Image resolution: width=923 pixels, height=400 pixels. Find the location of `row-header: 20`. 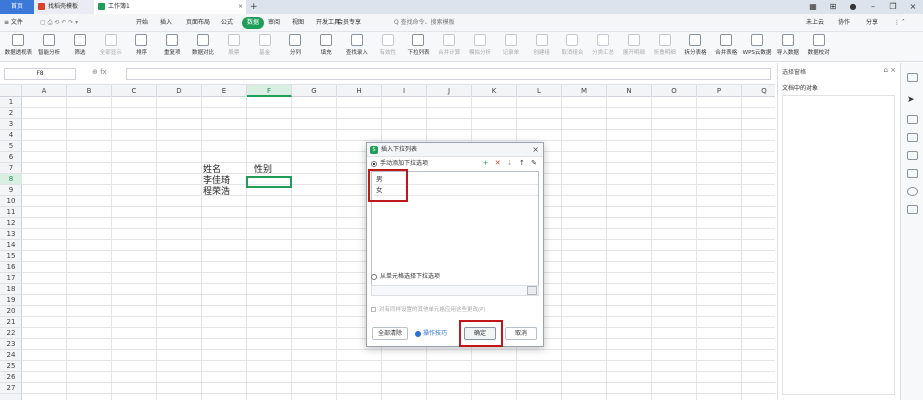

row-header: 20 is located at coordinates (11, 311).